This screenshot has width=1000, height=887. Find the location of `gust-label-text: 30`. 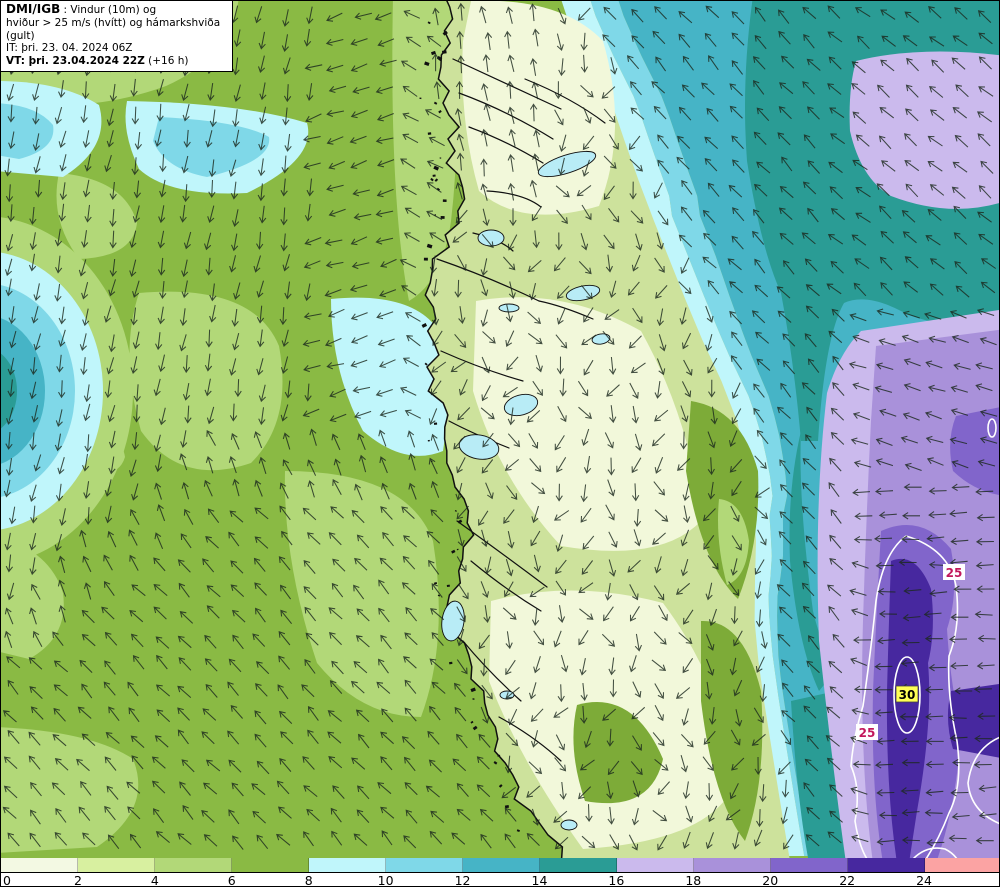

gust-label-text: 30 is located at coordinates (907, 695).